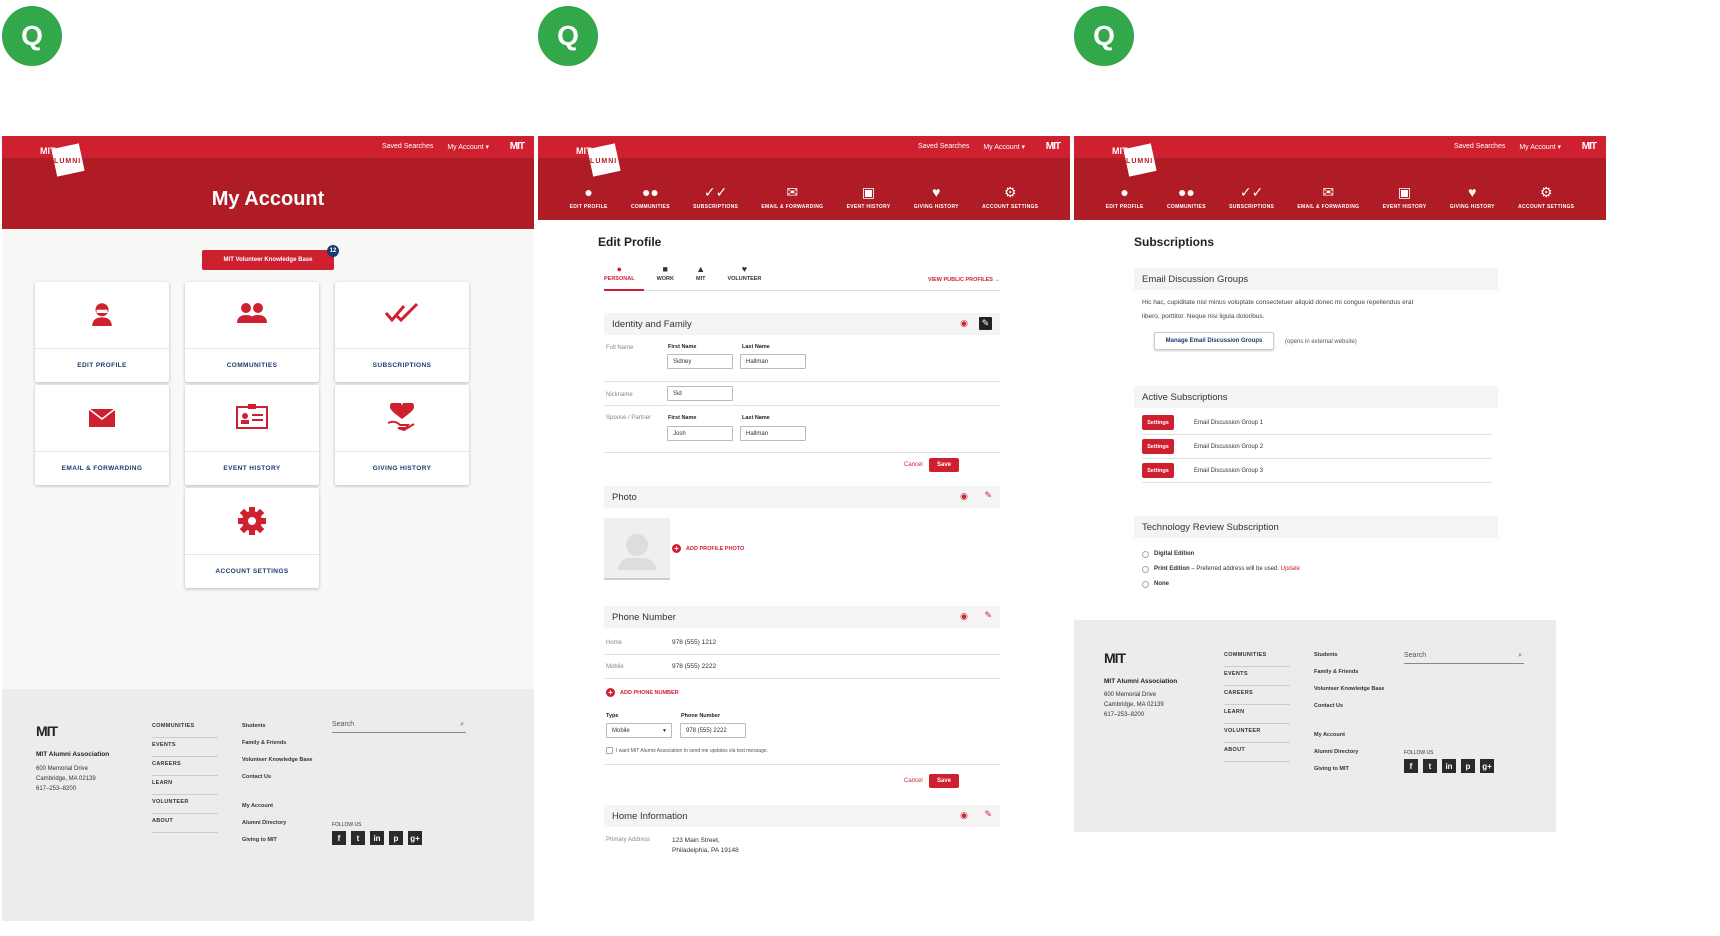 The height and width of the screenshot is (936, 1720). What do you see at coordinates (665, 273) in the screenshot?
I see `tab-work: ■ WORK` at bounding box center [665, 273].